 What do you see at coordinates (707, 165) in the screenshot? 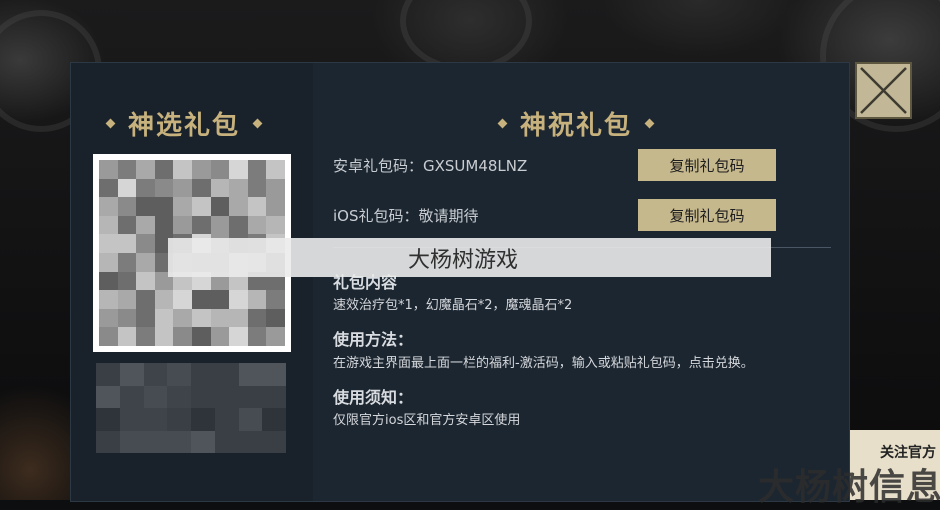
I see `copy-android-code-button: 复制礼包码` at bounding box center [707, 165].